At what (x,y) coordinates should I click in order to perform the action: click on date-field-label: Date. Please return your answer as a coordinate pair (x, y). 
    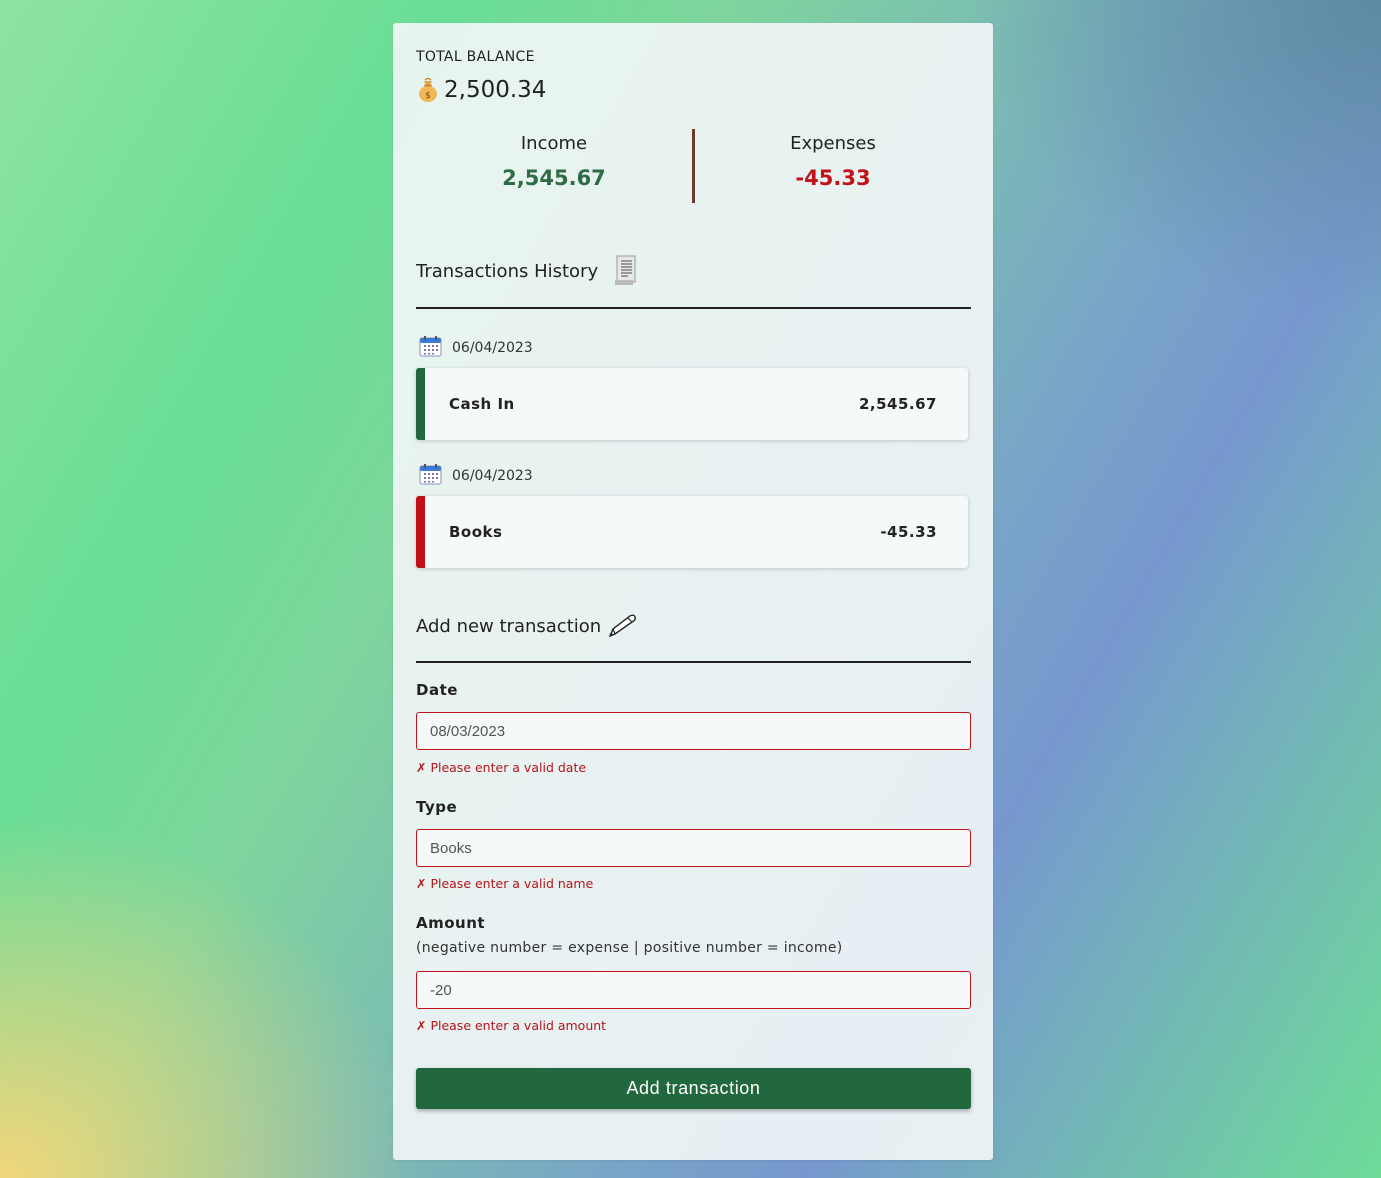
    Looking at the image, I should click on (437, 690).